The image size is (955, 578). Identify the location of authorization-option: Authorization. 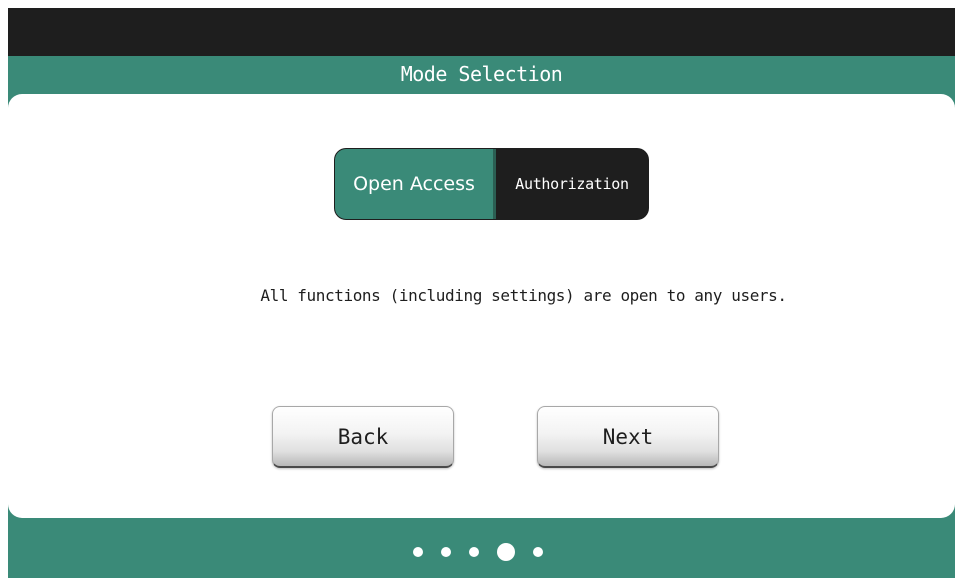
(570, 184).